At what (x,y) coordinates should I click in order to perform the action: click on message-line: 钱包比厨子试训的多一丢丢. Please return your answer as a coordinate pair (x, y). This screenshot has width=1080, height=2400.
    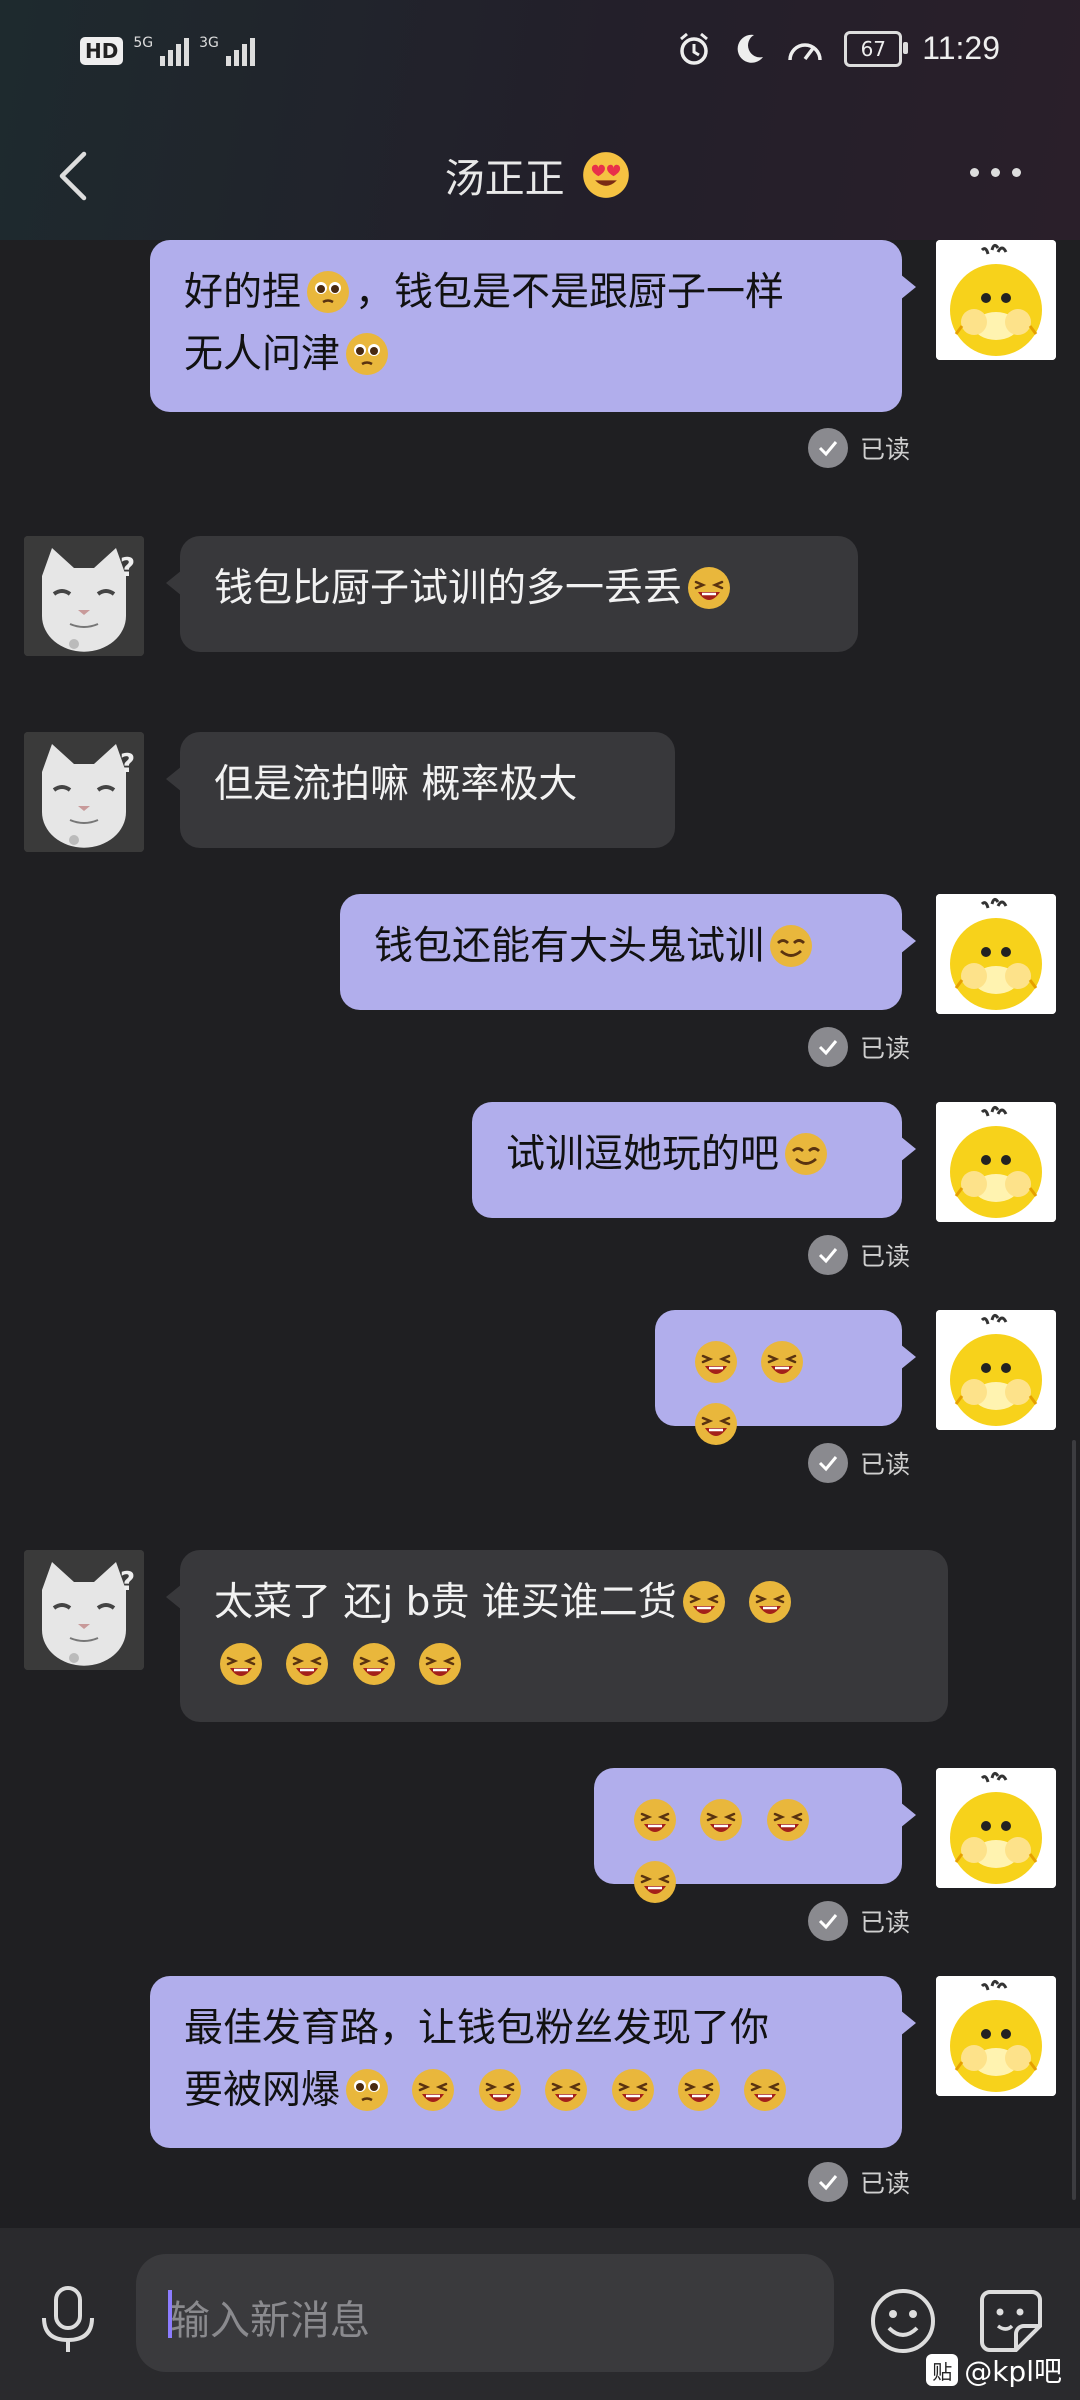
    Looking at the image, I should click on (519, 589).